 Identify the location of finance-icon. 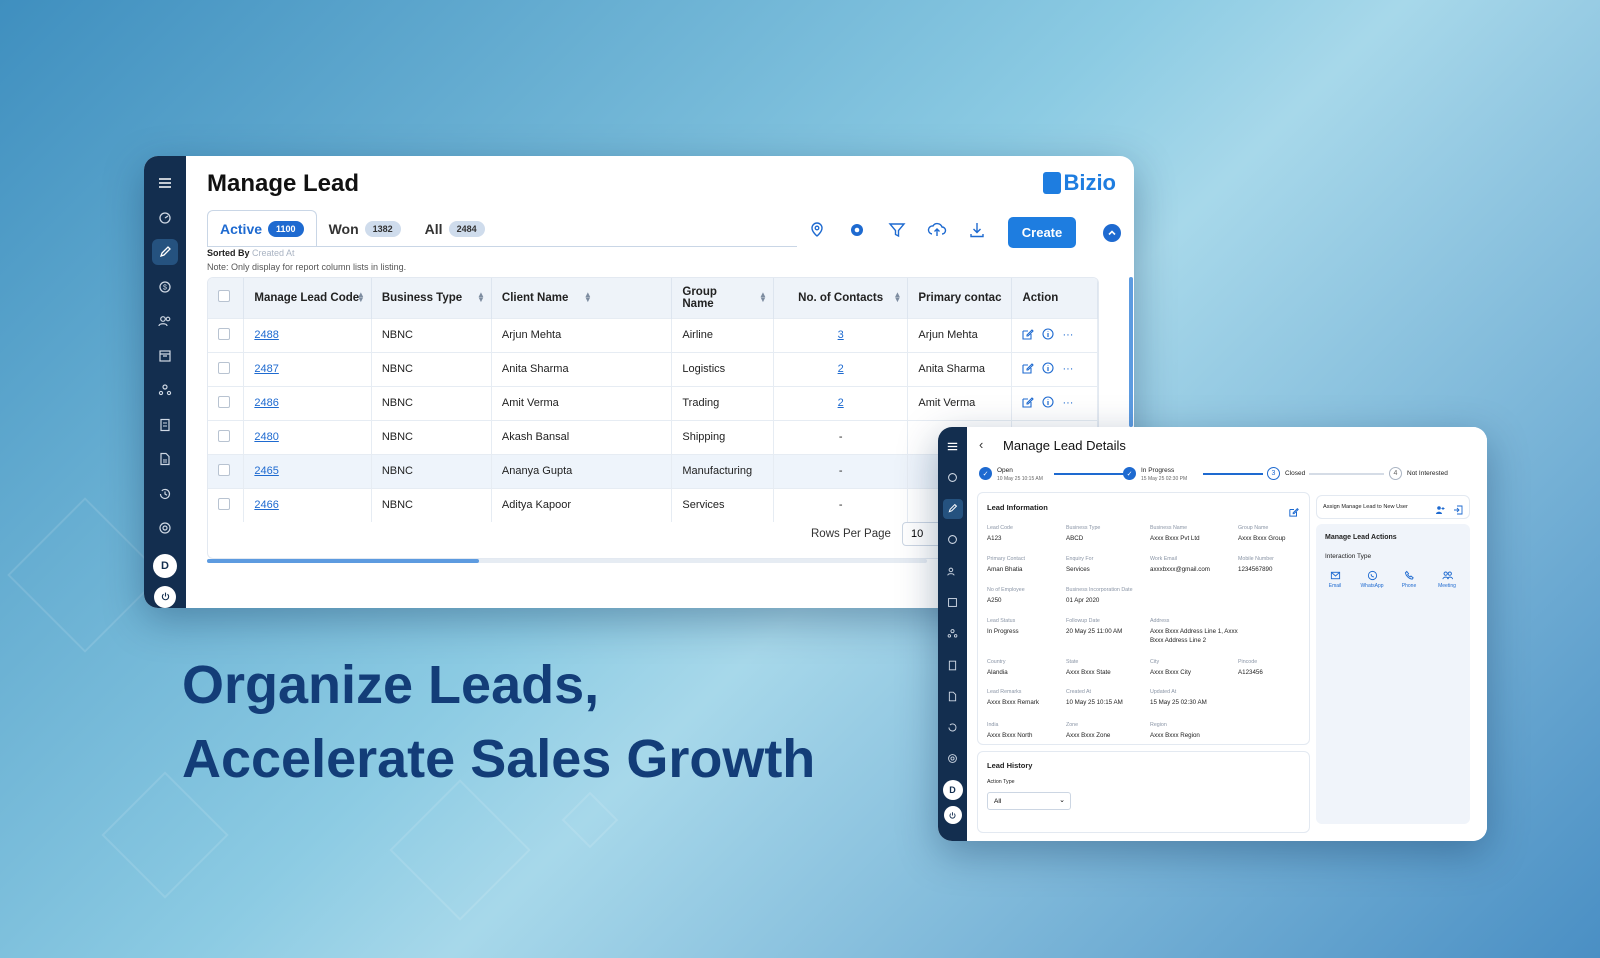
(953, 540).